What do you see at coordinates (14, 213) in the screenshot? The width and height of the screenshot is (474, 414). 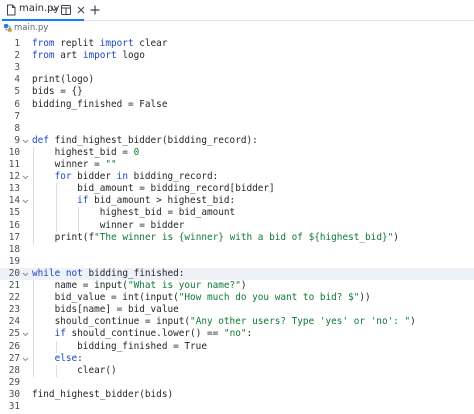 I see `line-number: 15` at bounding box center [14, 213].